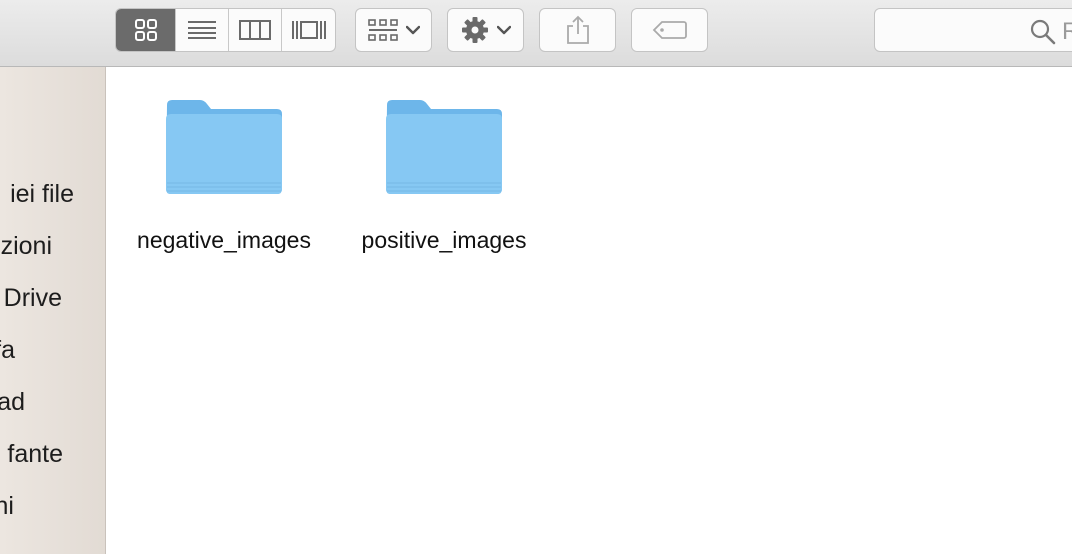  I want to click on arrange-button, so click(393, 30).